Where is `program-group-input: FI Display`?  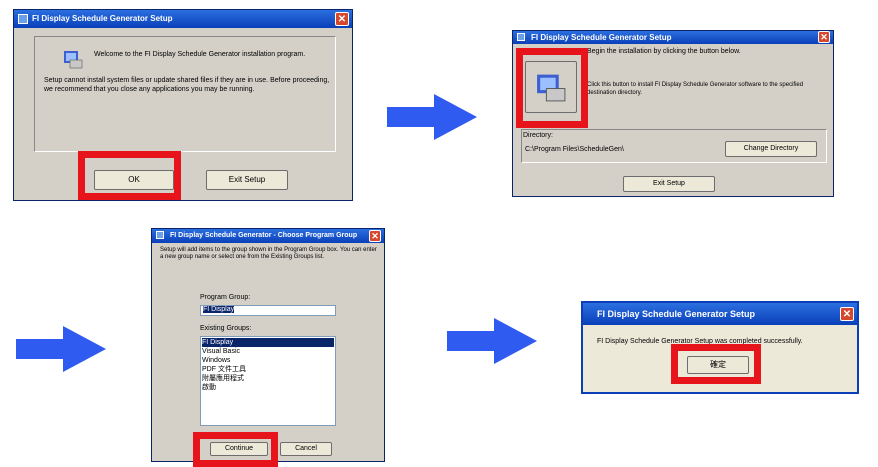
program-group-input: FI Display is located at coordinates (268, 310).